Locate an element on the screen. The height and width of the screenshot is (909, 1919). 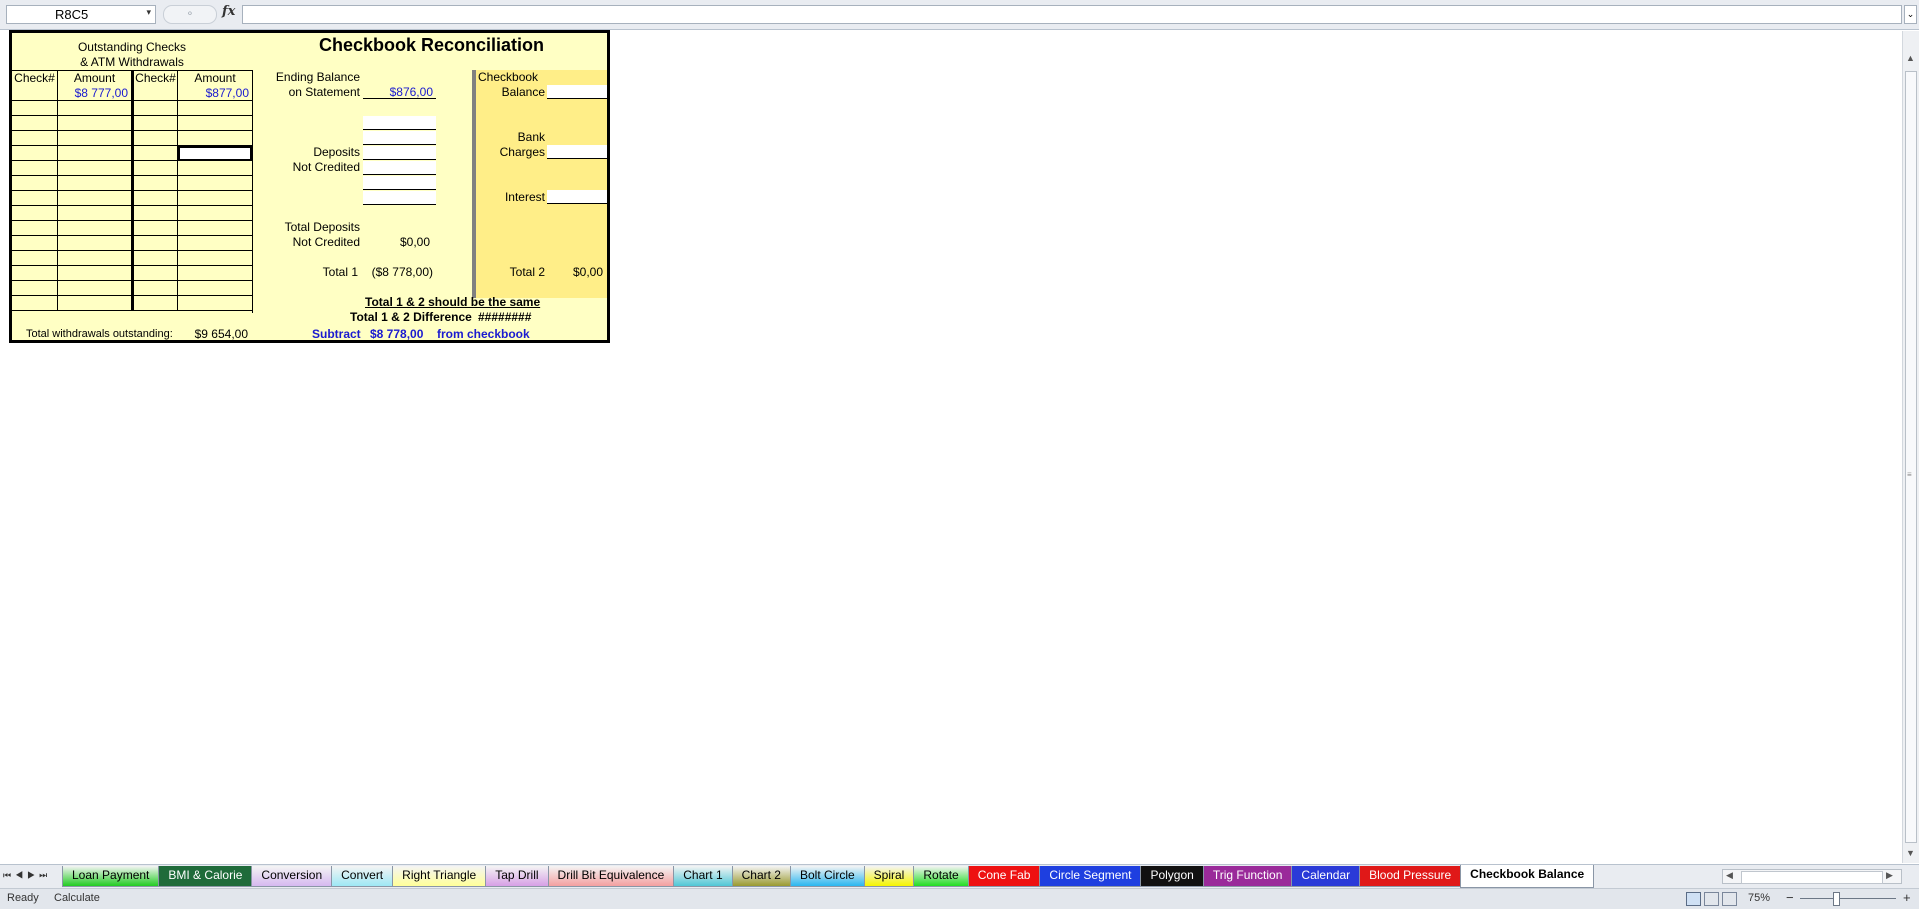
vertical-scrollbar: ▲ ≡ ▼ is located at coordinates (1910, 447).